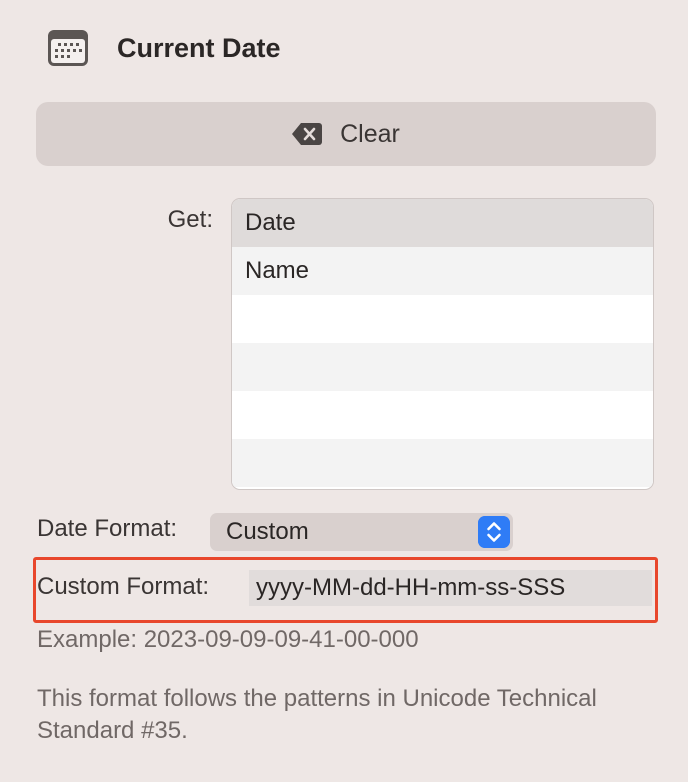  What do you see at coordinates (450, 588) in the screenshot?
I see `custom-format-input` at bounding box center [450, 588].